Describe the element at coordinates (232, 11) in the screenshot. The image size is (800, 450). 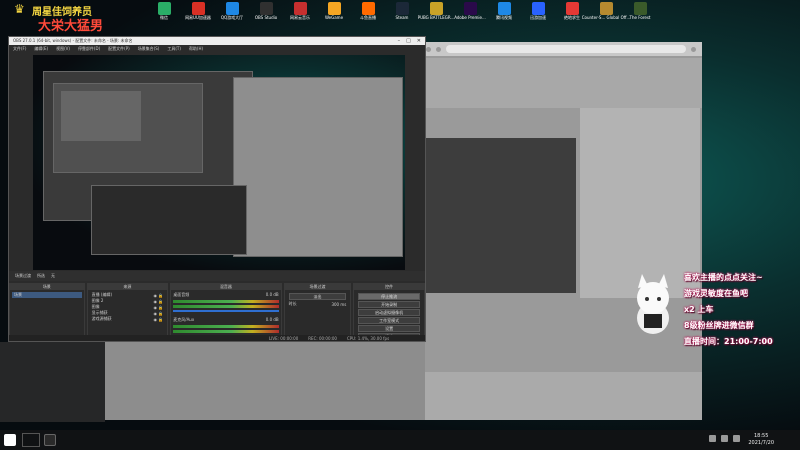
I see `desktop-icon: QQ游戏大厅` at that location.